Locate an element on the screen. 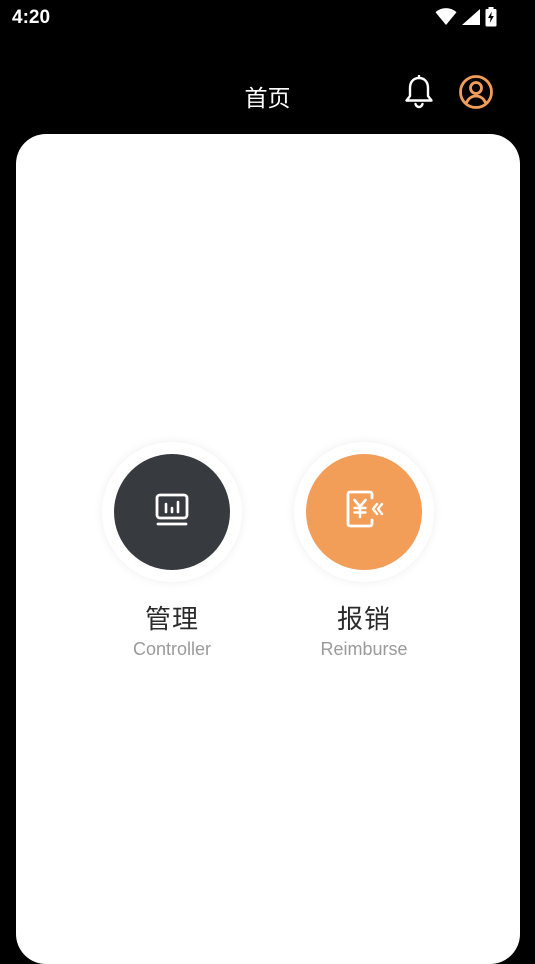 Image resolution: width=535 pixels, height=964 pixels. controller-title: 管理 is located at coordinates (171, 620).